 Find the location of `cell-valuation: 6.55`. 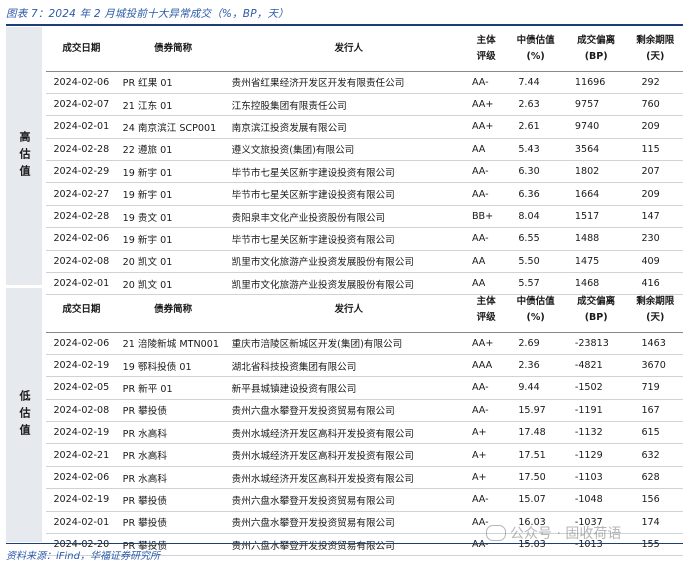

cell-valuation: 6.55 is located at coordinates (529, 239).